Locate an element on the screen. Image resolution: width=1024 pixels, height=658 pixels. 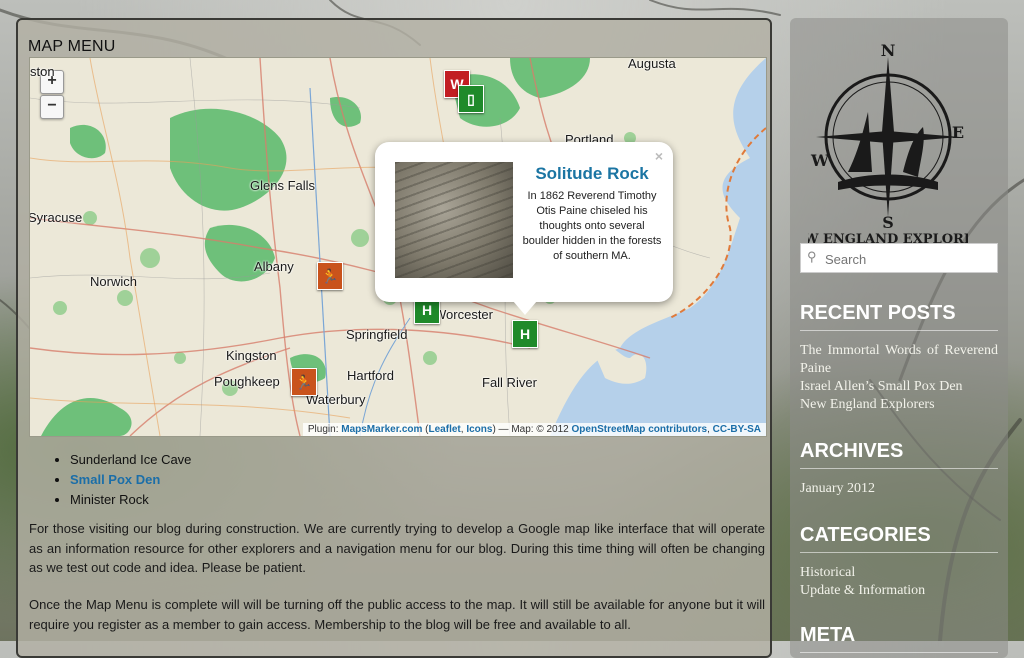
recent-posts-title: RECENT POSTS is located at coordinates (899, 316).